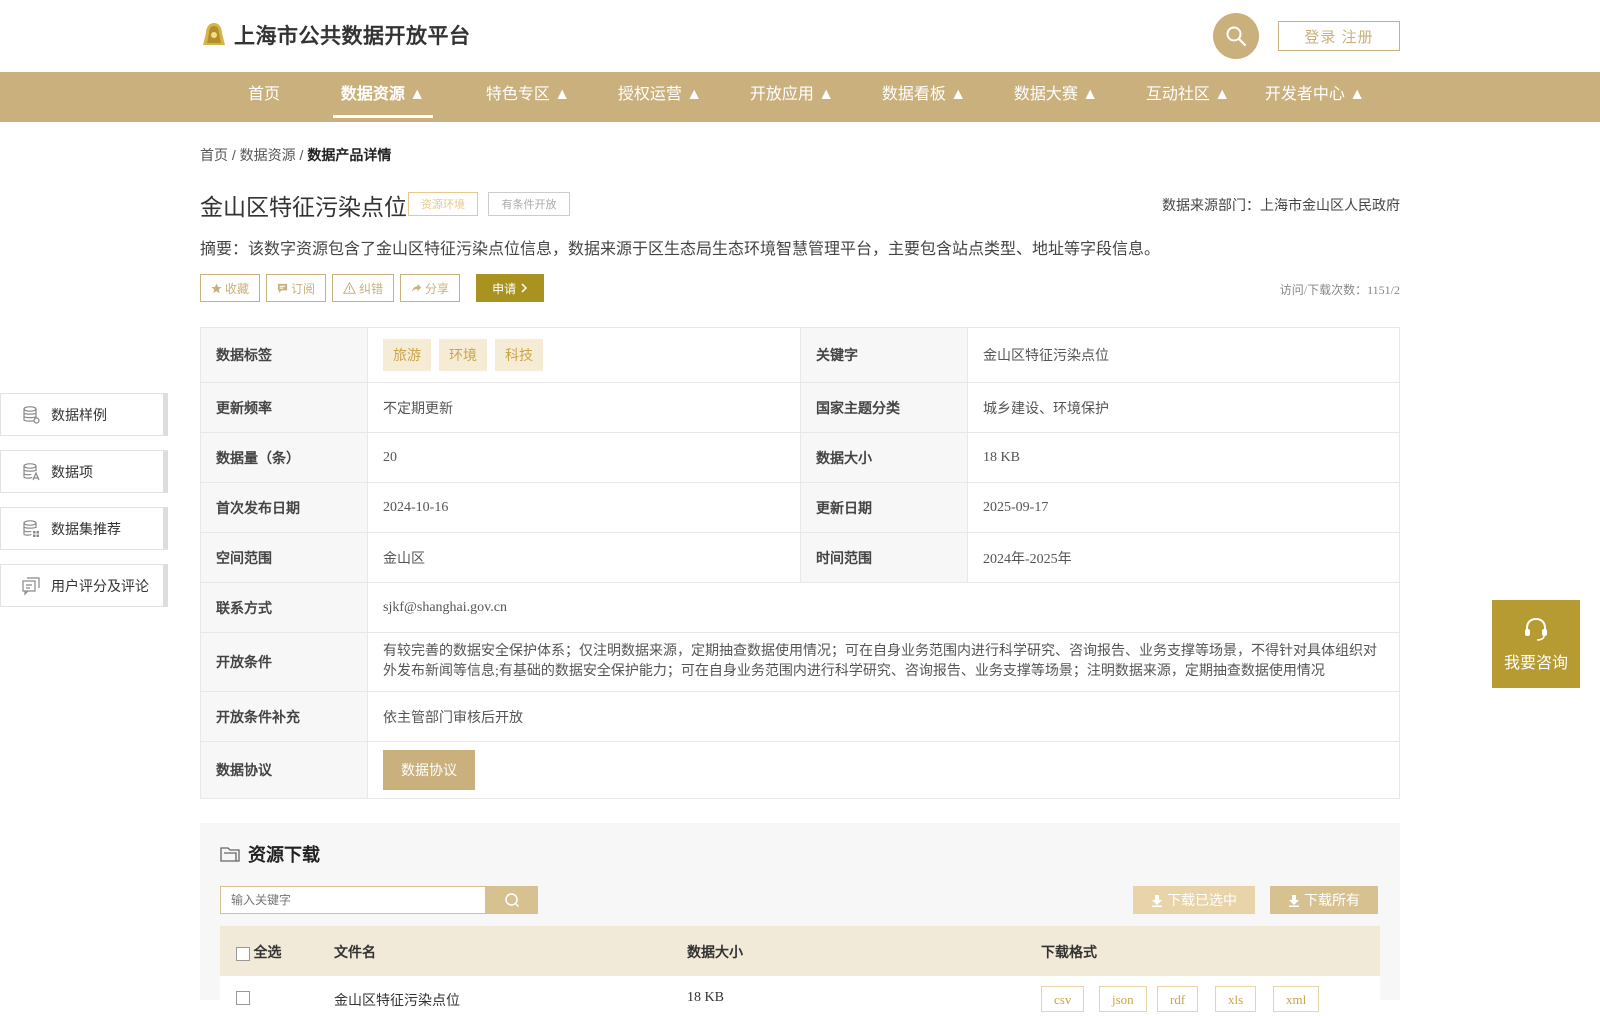 This screenshot has width=1600, height=1016. What do you see at coordinates (924, 97) in the screenshot?
I see `nav-data-board: 数据看板 ▲` at bounding box center [924, 97].